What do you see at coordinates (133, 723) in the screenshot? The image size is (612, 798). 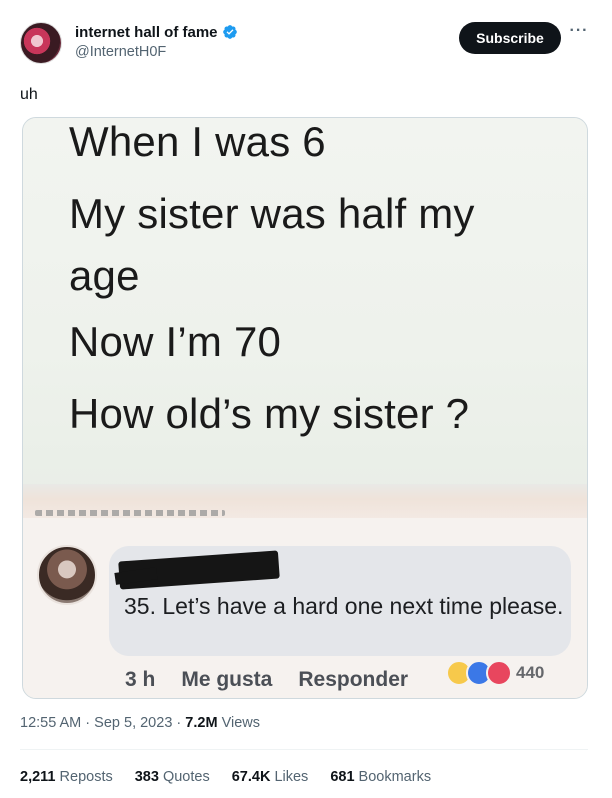 I see `tweet-date: Sep 5, 2023` at bounding box center [133, 723].